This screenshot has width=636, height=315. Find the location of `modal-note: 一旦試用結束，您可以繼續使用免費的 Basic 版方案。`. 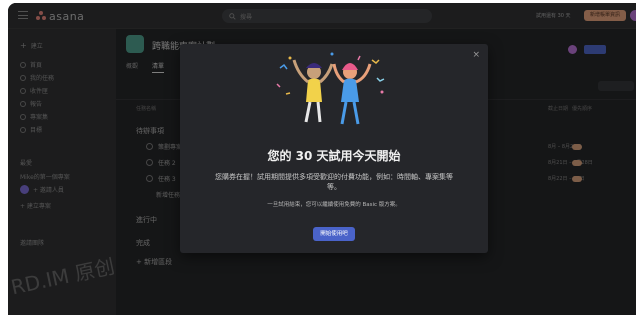

modal-note: 一旦試用結束，您可以繼續使用免費的 Basic 版方案。 is located at coordinates (334, 205).